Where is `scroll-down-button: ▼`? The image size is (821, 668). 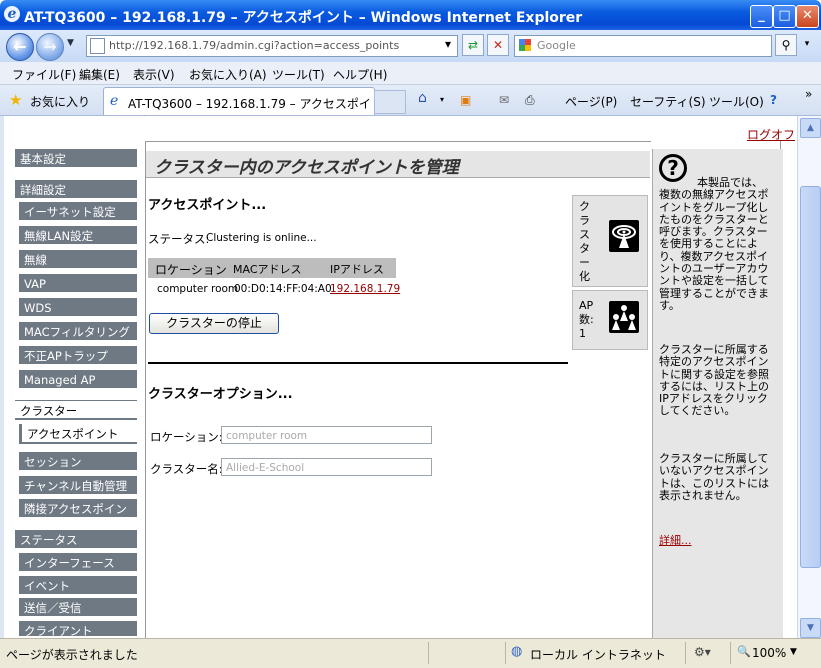 scroll-down-button: ▼ is located at coordinates (810, 628).